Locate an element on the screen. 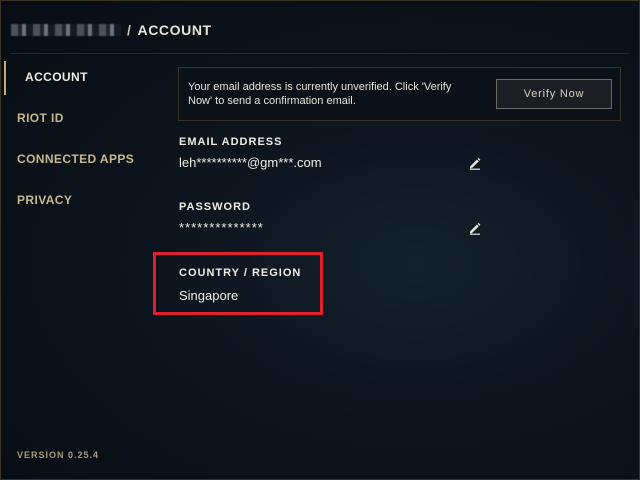  edit-password-icon is located at coordinates (475, 228).